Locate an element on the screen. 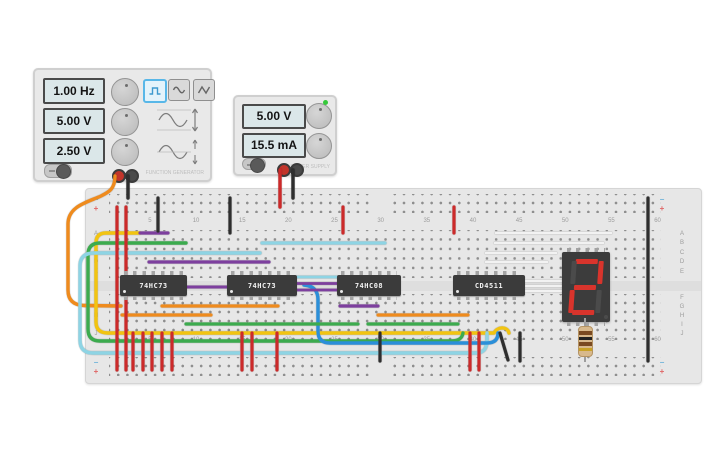 This screenshot has width=725, height=453. triangle-wave-icon is located at coordinates (204, 90).